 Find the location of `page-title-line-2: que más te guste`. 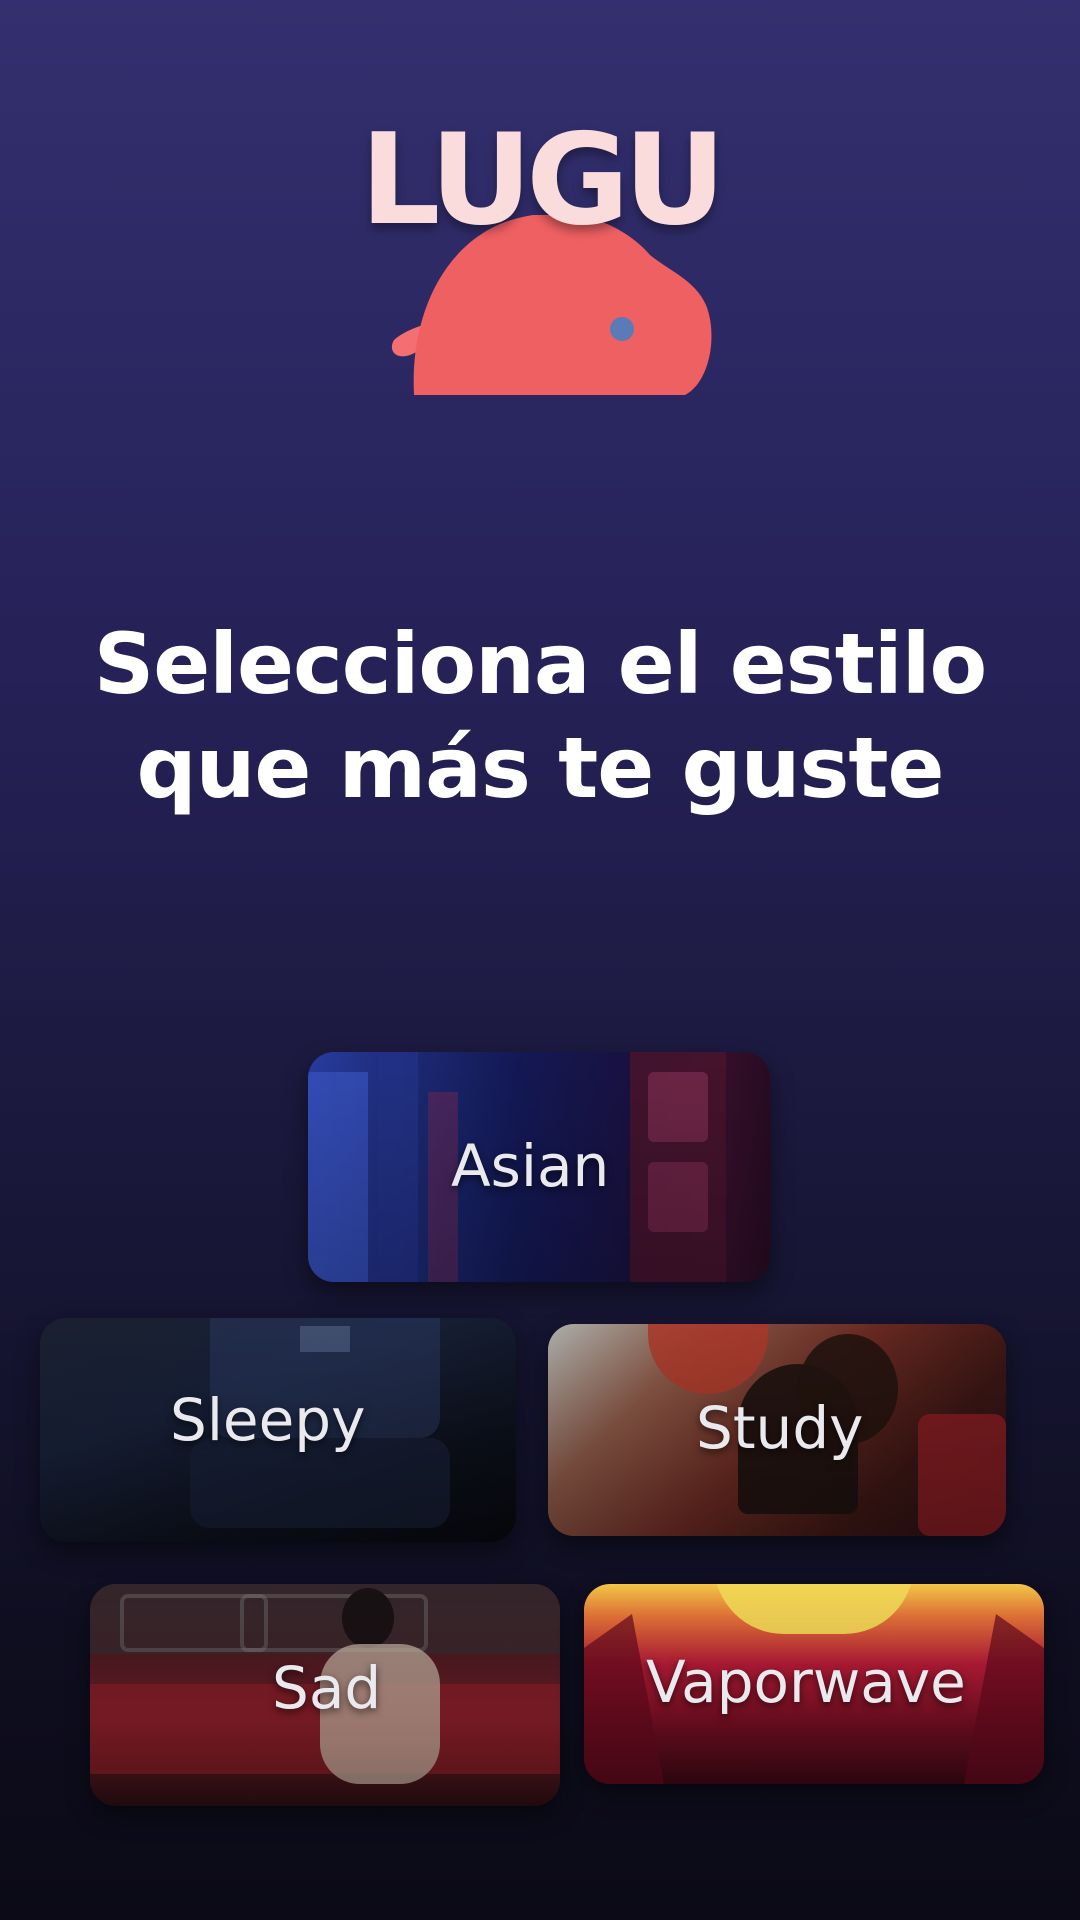

page-title-line-2: que más te guste is located at coordinates (540, 768).